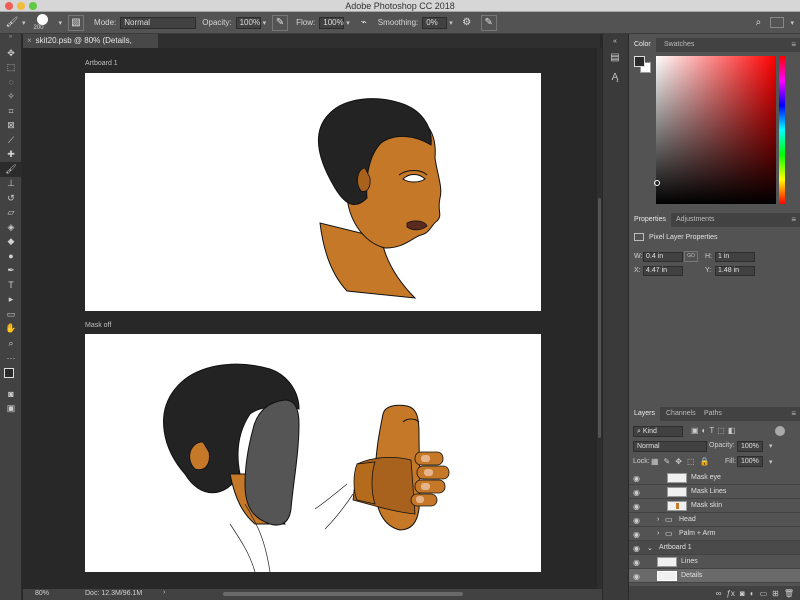  What do you see at coordinates (11, 53) in the screenshot?
I see `move-tool-icon: ✥` at bounding box center [11, 53].